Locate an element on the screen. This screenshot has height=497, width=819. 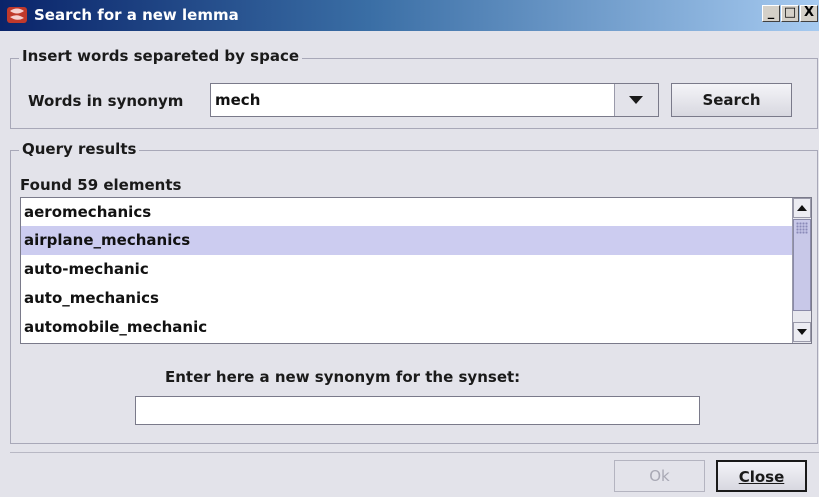
chevron-down-icon is located at coordinates (636, 100).